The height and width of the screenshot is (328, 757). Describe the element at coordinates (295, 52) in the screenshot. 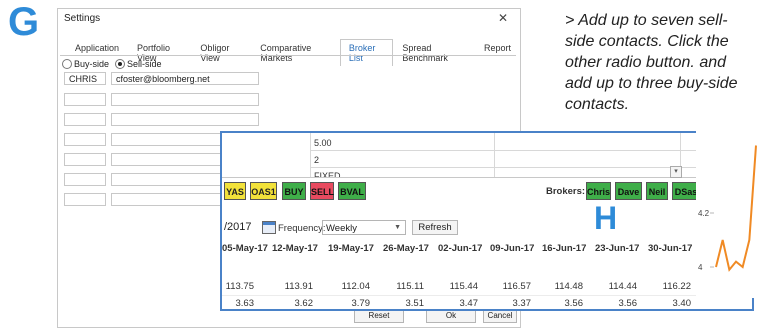

I see `tab-comparative-markets: Comparative Markets` at that location.